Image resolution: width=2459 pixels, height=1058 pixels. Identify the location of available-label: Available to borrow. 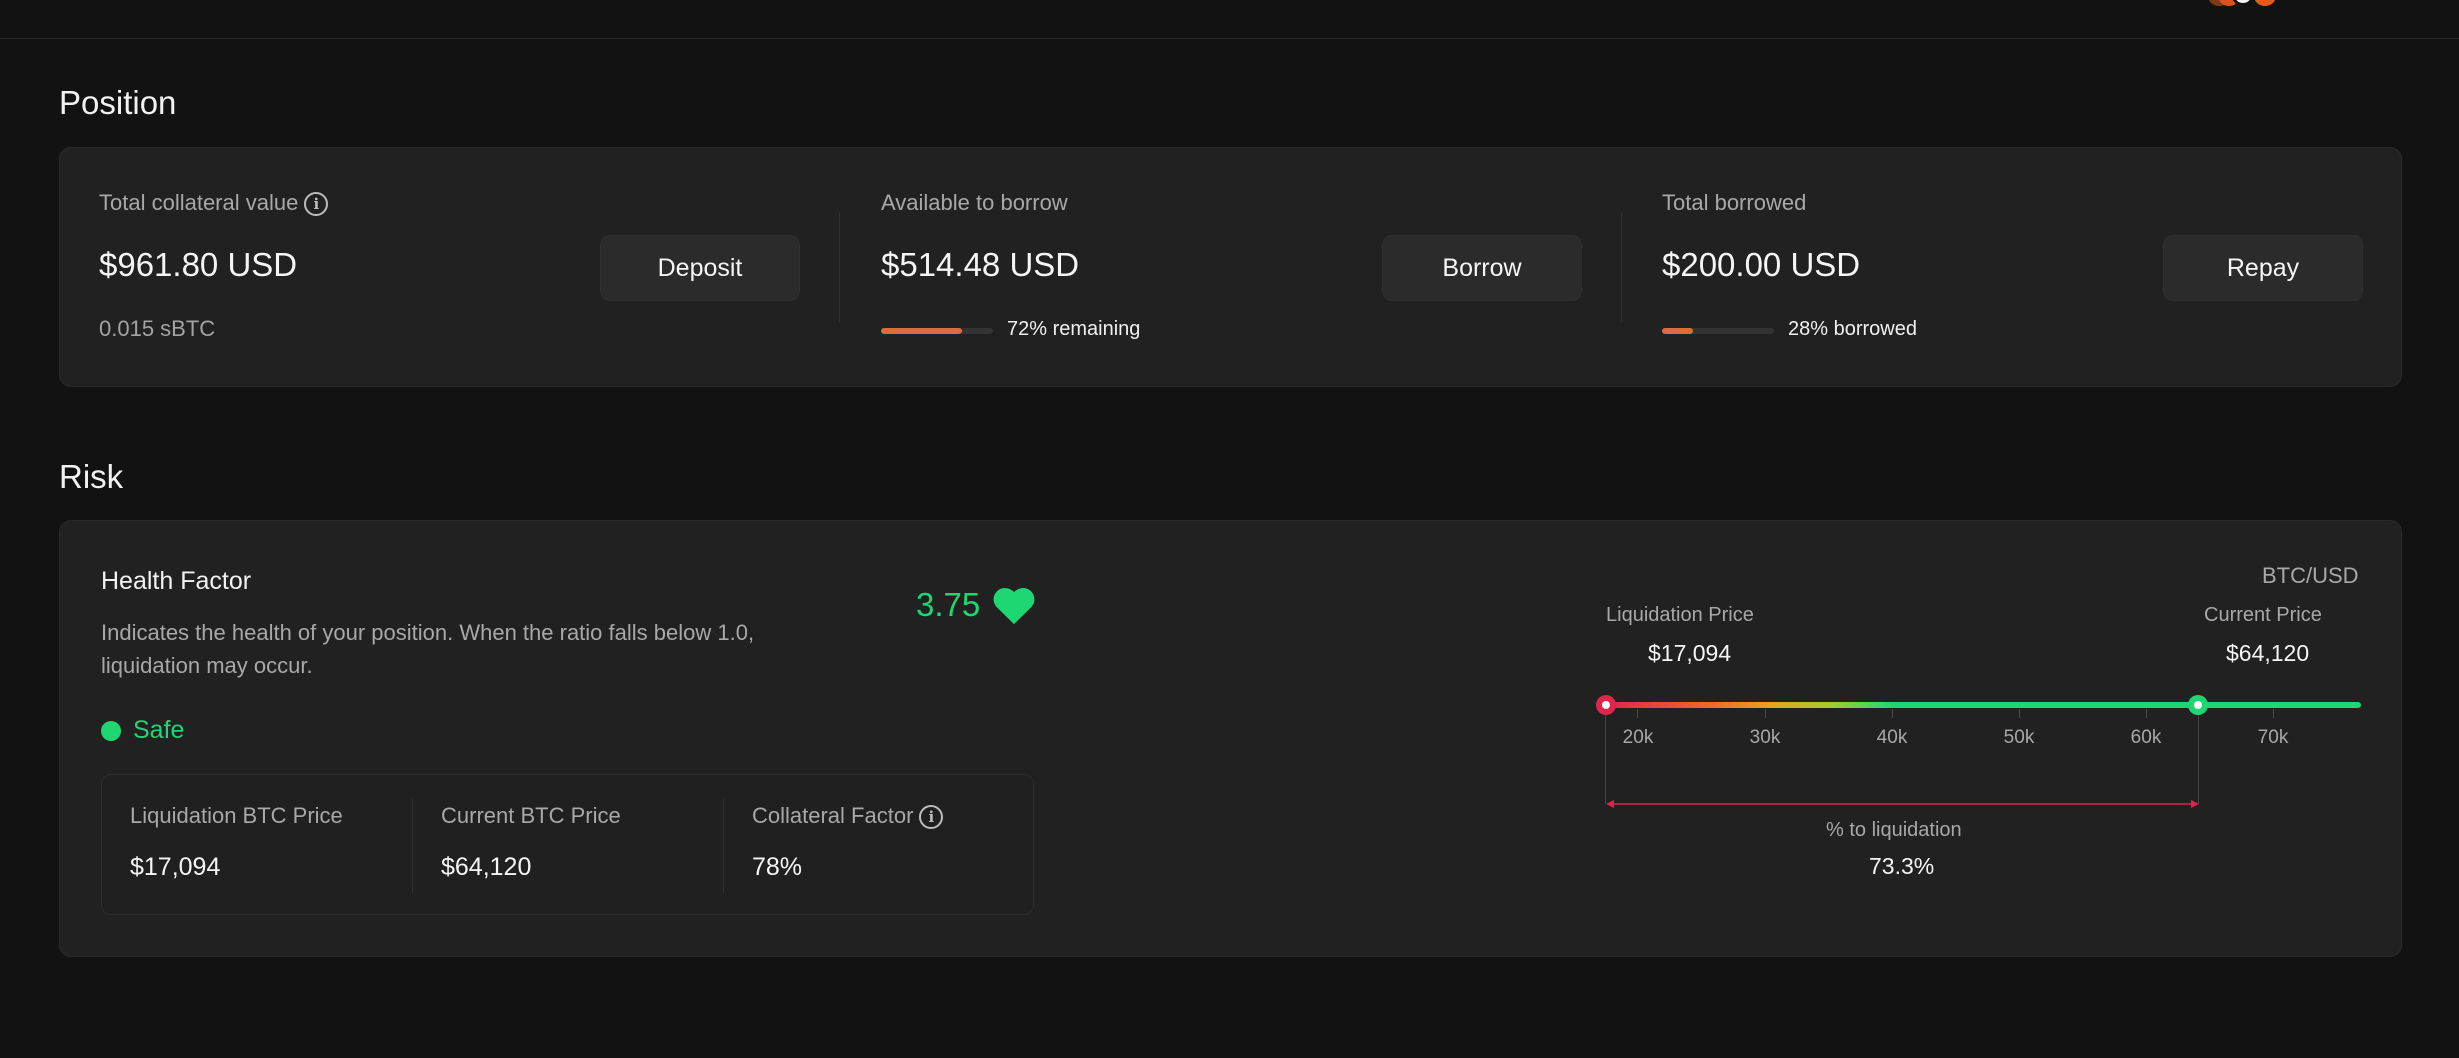
(974, 202).